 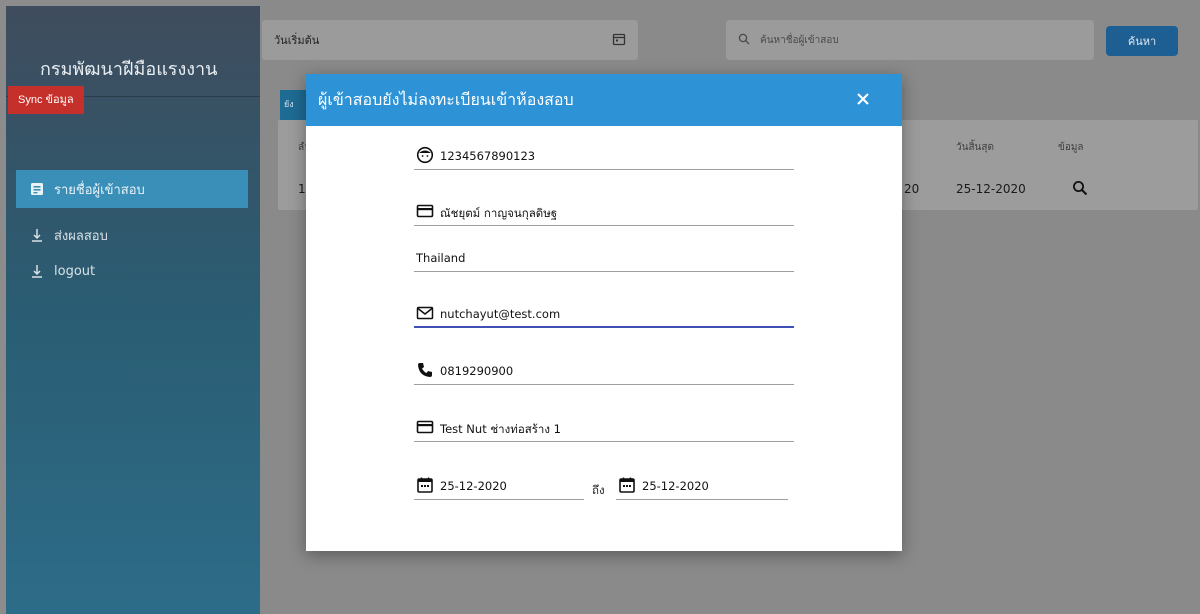 I want to click on sidebar-item-label: ส่งผลสอบ, so click(x=81, y=236).